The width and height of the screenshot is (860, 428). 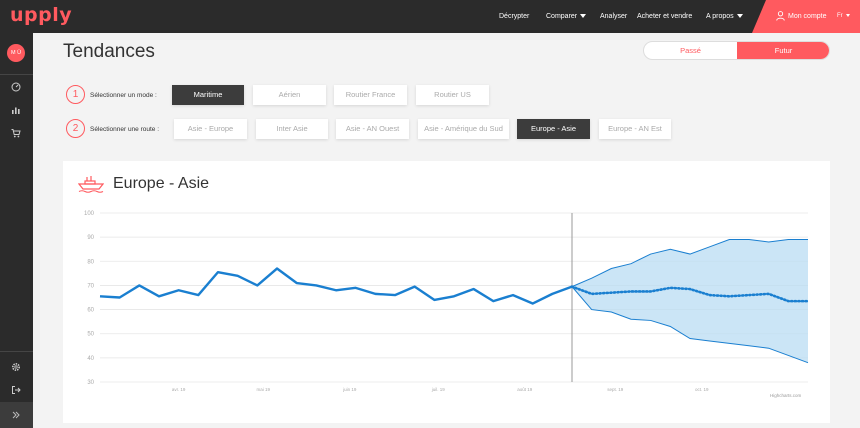 What do you see at coordinates (292, 129) in the screenshot?
I see `route-option-inter-asie: Inter Asie` at bounding box center [292, 129].